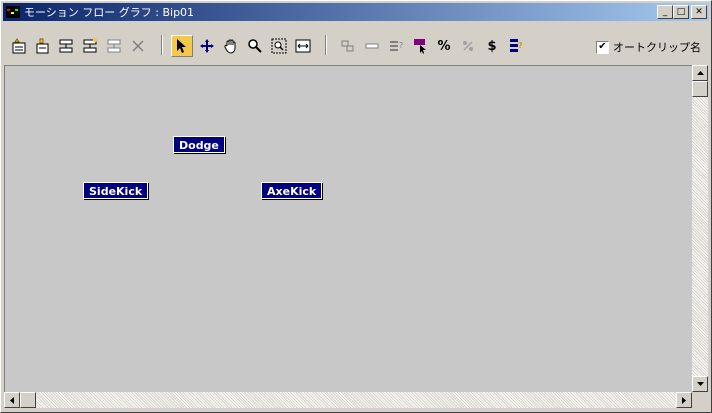 The width and height of the screenshot is (712, 413). What do you see at coordinates (303, 46) in the screenshot?
I see `zoom-extents-icon` at bounding box center [303, 46].